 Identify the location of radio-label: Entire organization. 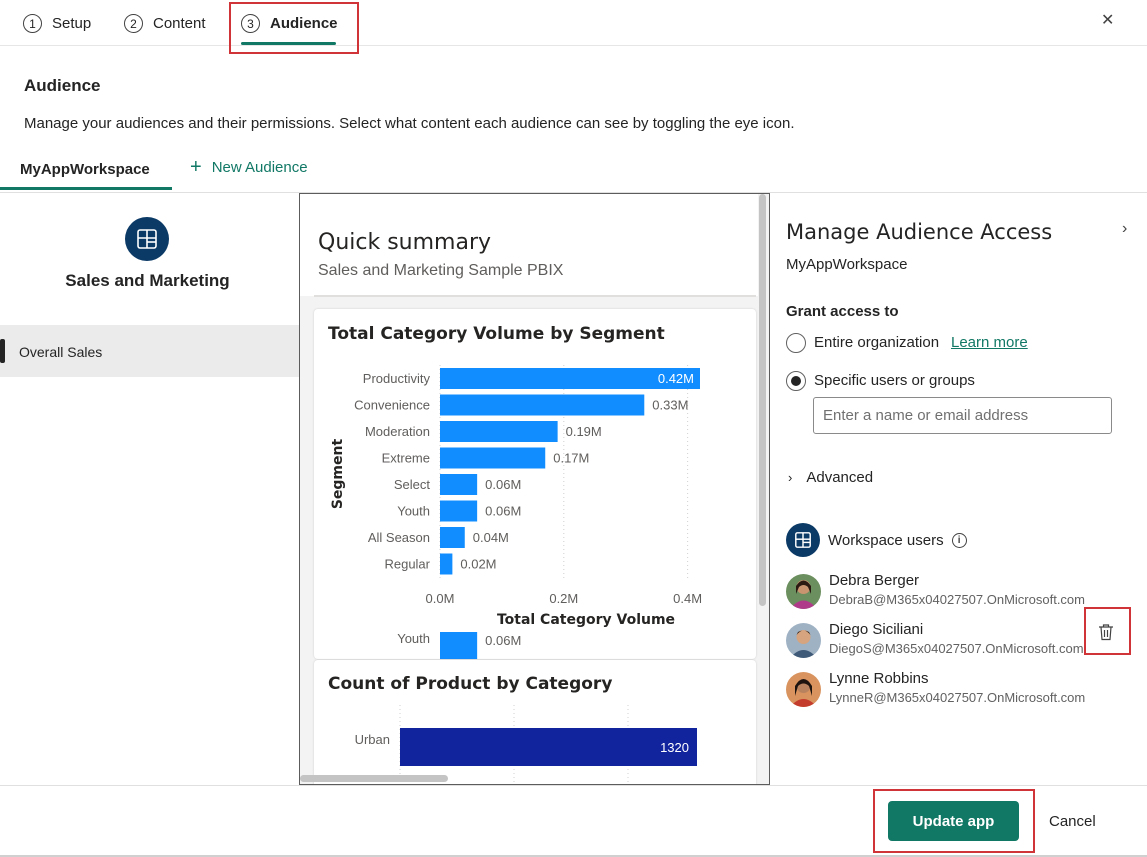
(877, 342).